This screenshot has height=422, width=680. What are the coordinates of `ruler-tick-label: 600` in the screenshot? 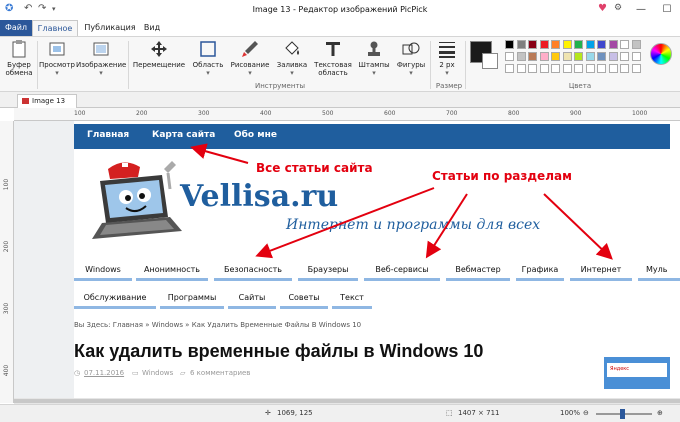 It's located at (390, 113).